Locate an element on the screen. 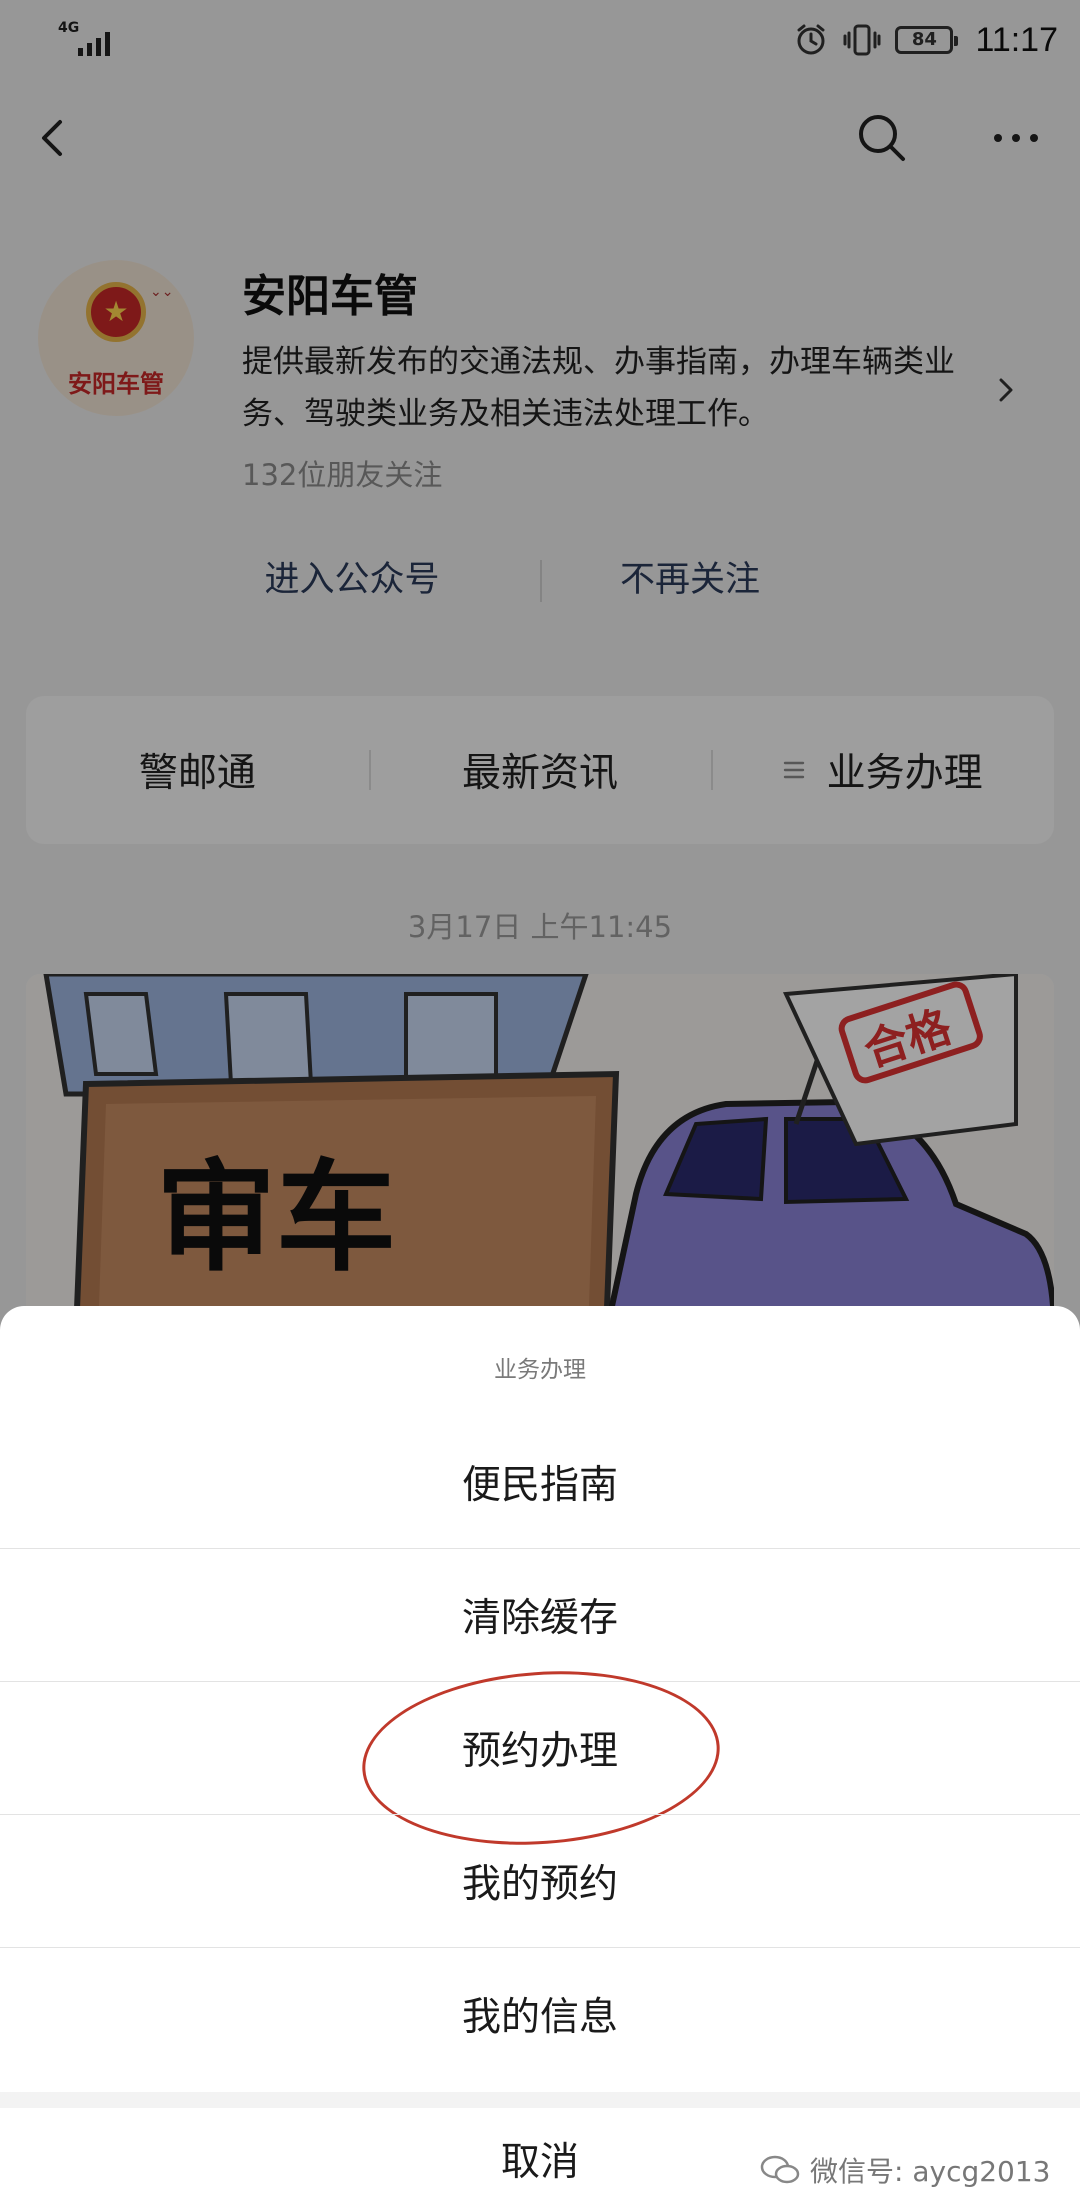  watermark-text: 微信号: aycg2013 is located at coordinates (930, 2171).